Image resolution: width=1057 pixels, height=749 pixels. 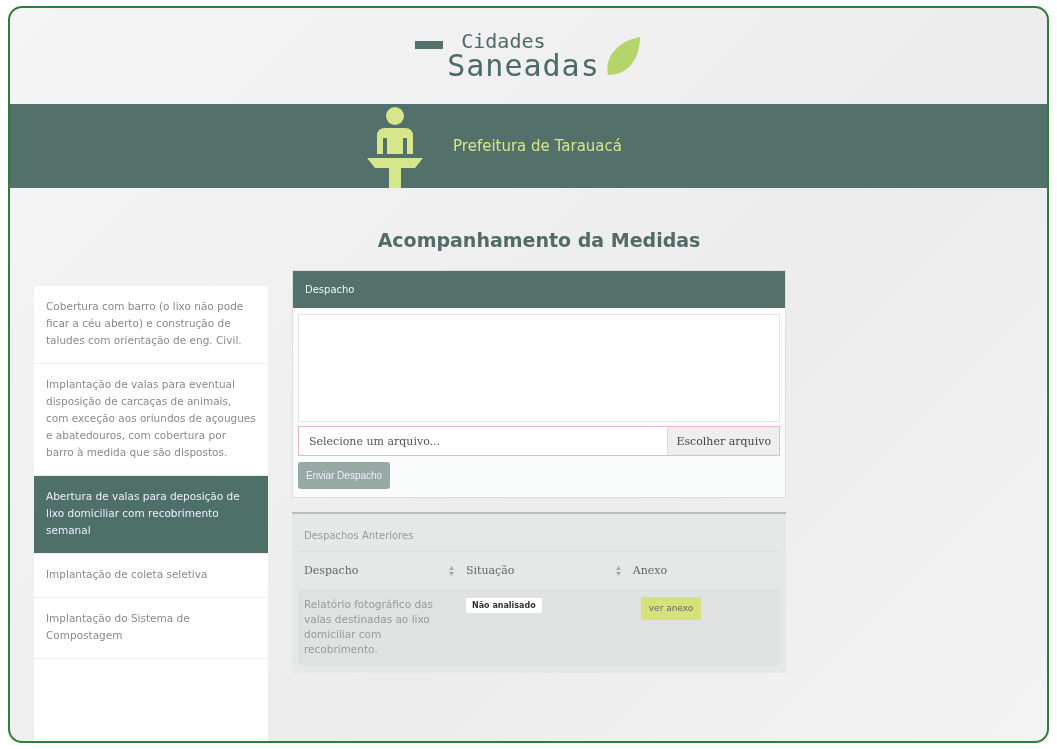 What do you see at coordinates (504, 41) in the screenshot?
I see `logo-text: Cidades` at bounding box center [504, 41].